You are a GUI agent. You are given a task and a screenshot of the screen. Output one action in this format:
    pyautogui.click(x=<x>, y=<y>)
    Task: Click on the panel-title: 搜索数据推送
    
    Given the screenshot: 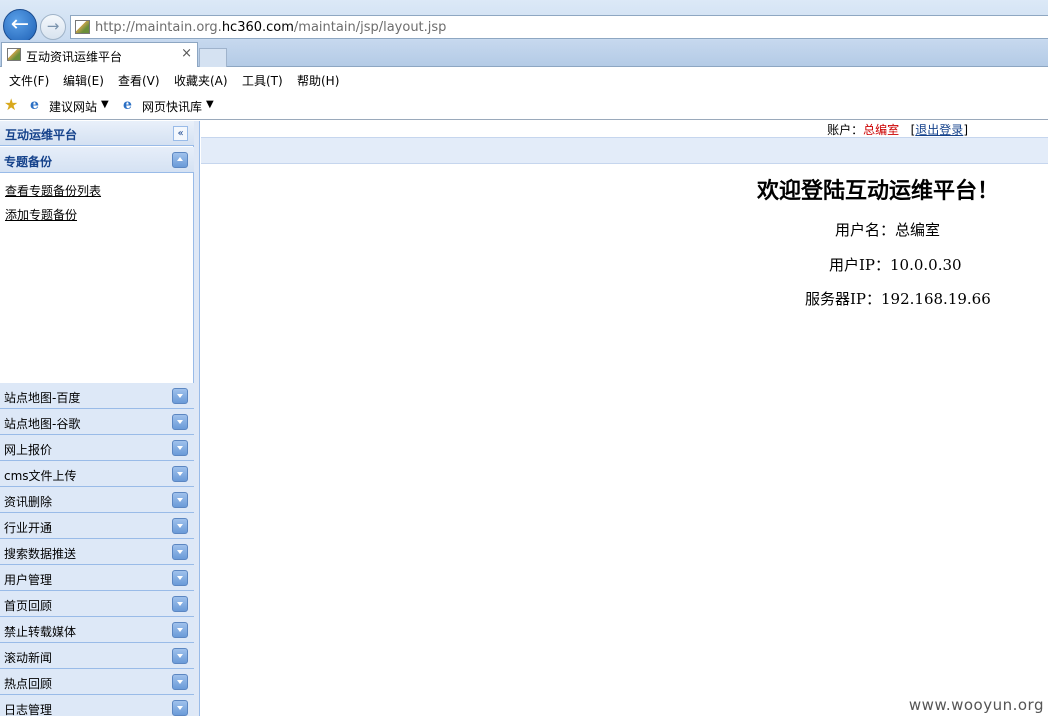 What is the action you would take?
    pyautogui.click(x=40, y=554)
    